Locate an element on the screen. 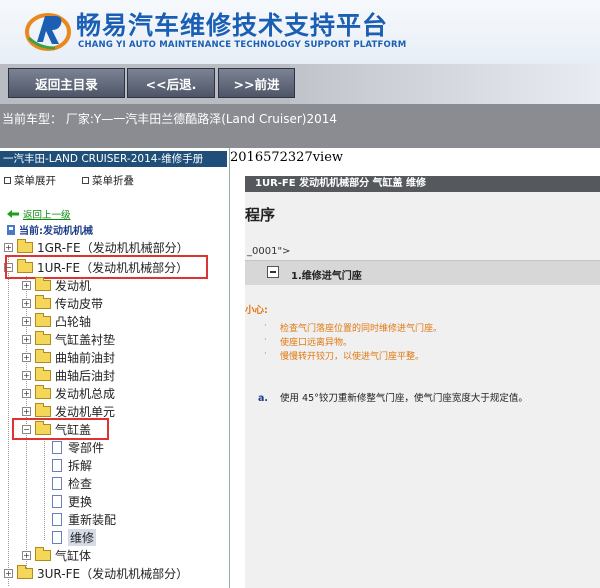  green-arrow-left-icon is located at coordinates (13, 214).